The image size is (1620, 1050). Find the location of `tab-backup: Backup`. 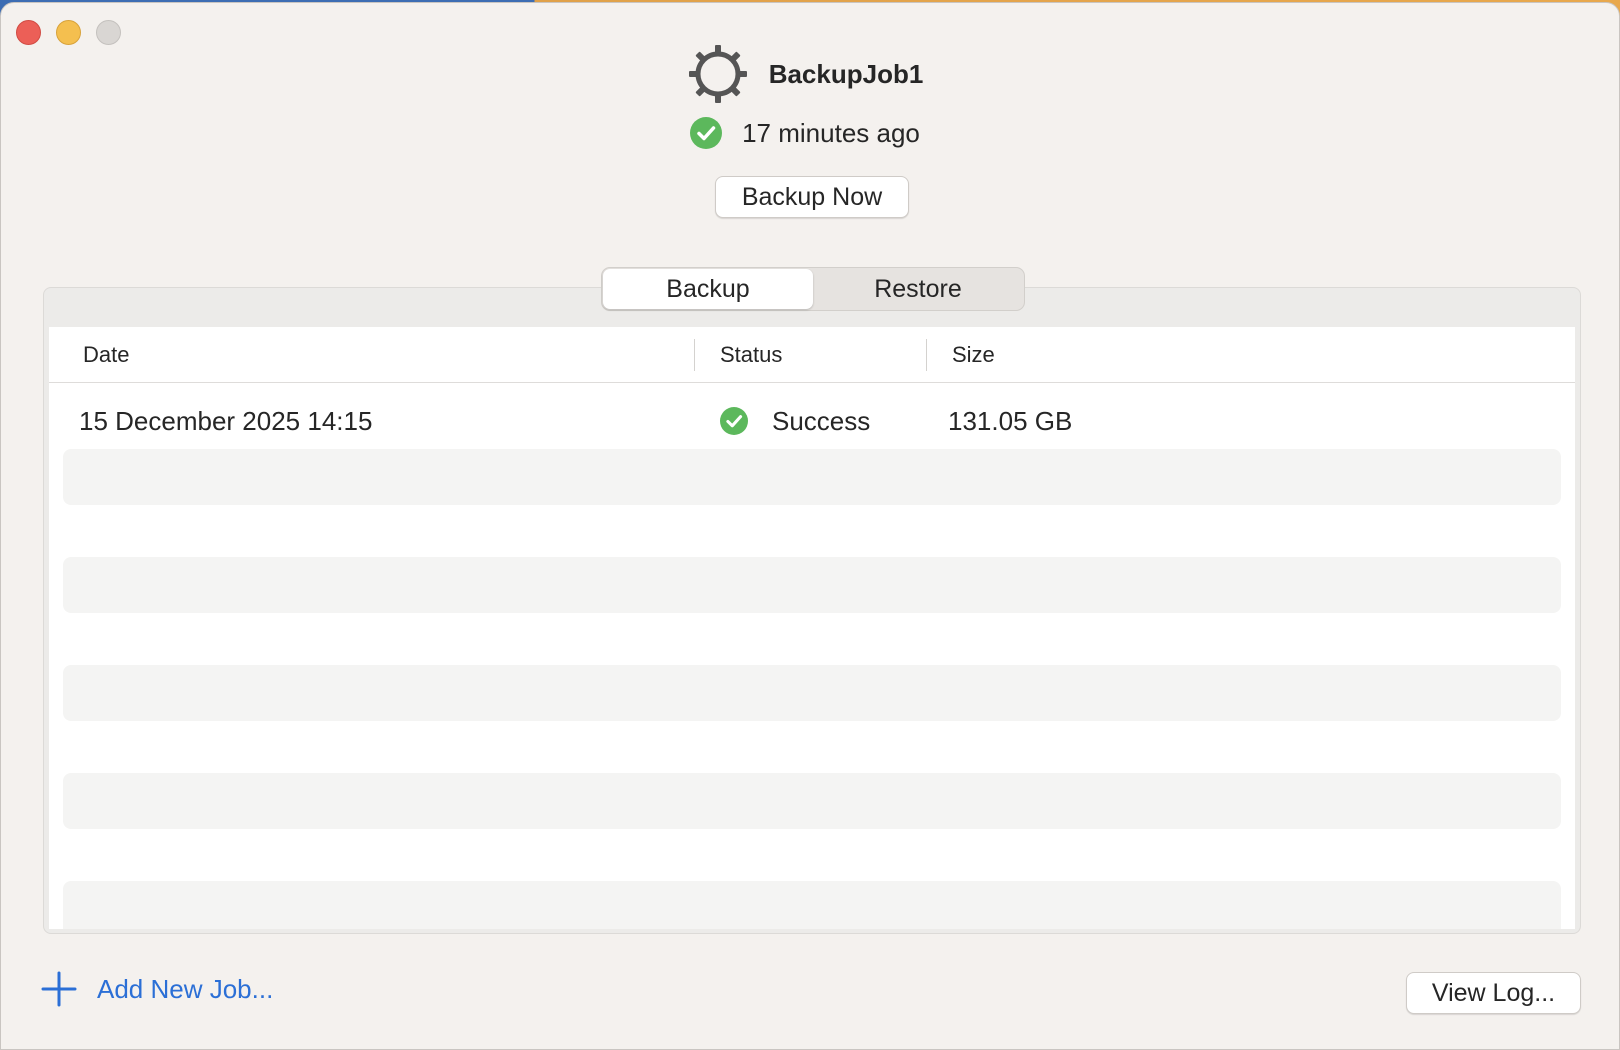

tab-backup: Backup is located at coordinates (708, 289).